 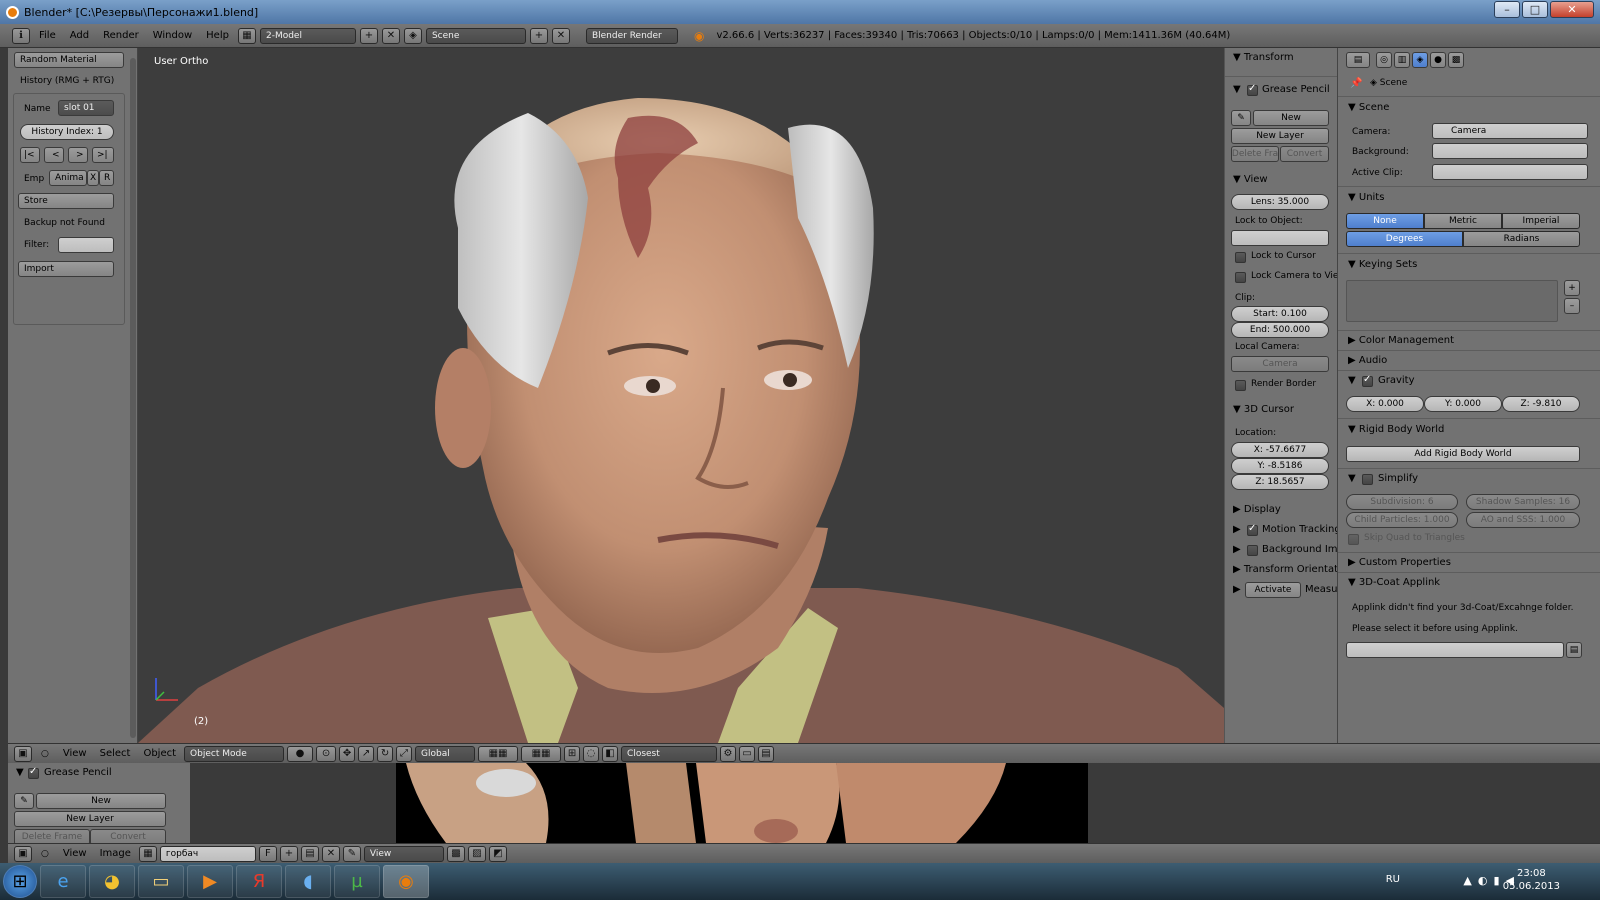 What do you see at coordinates (309, 853) in the screenshot?
I see `open-image-icon: ▤` at bounding box center [309, 853].